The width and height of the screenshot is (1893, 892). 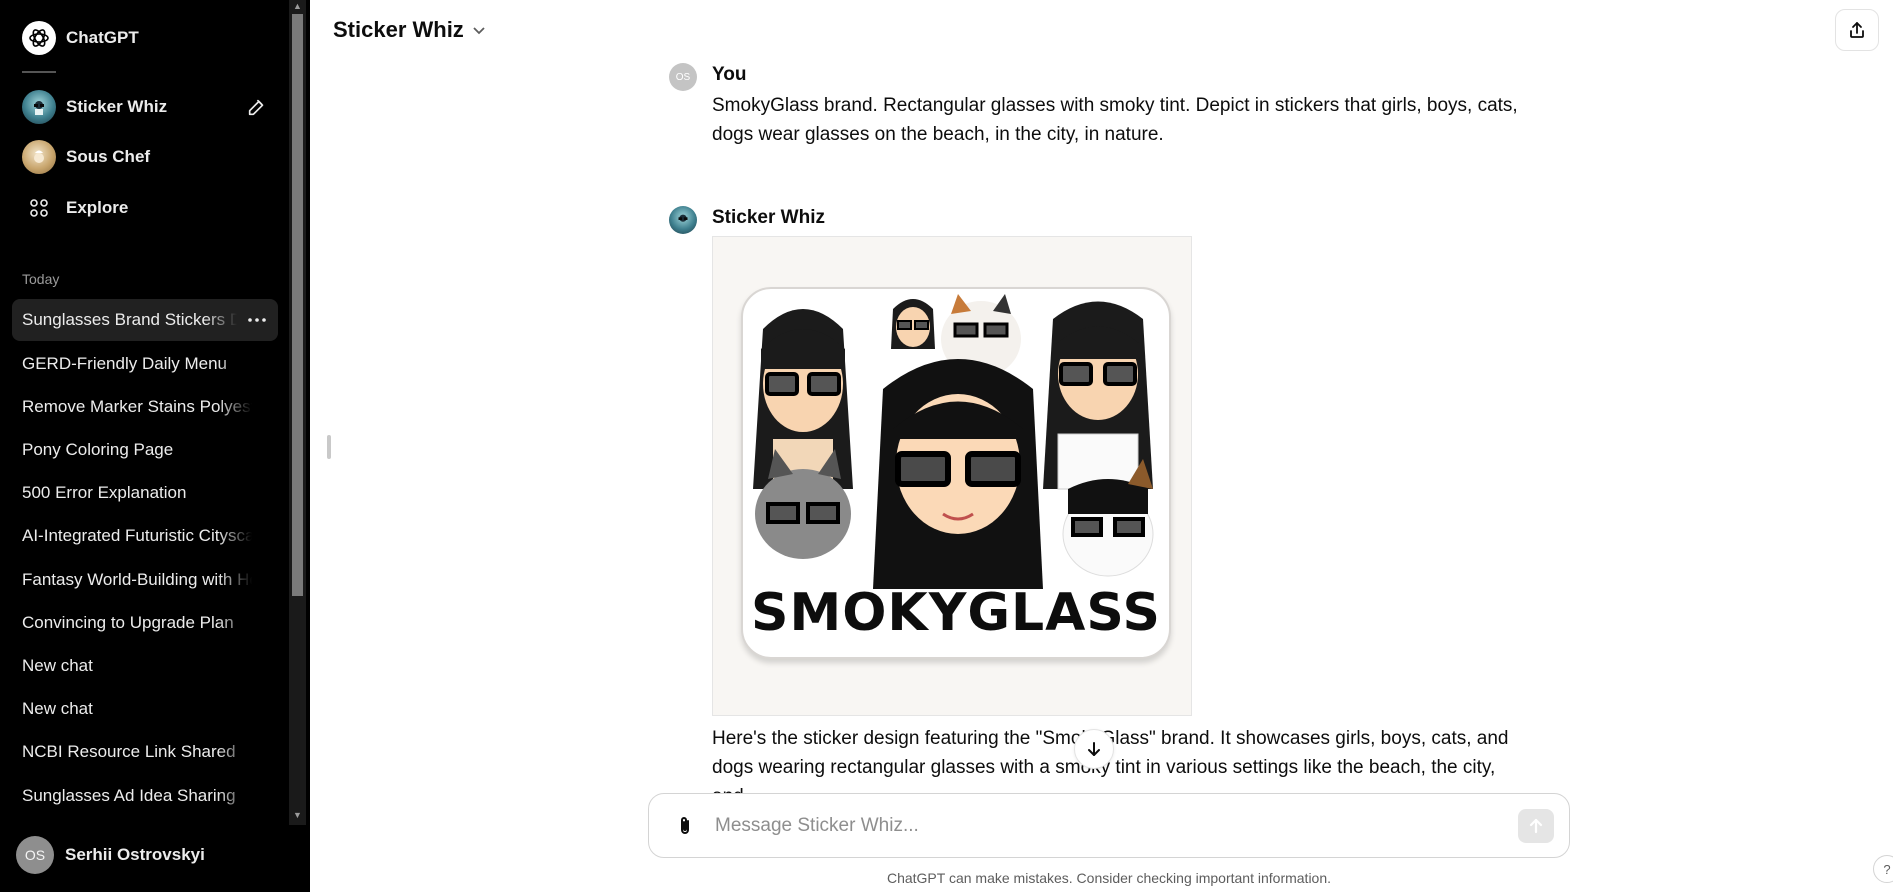 What do you see at coordinates (128, 622) in the screenshot?
I see `chat-title: Convincing to Upgrade Plan` at bounding box center [128, 622].